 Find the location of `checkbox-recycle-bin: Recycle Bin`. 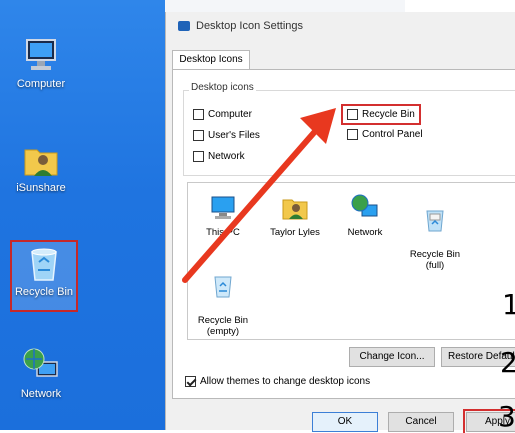

checkbox-recycle-bin: Recycle Bin is located at coordinates (381, 114).